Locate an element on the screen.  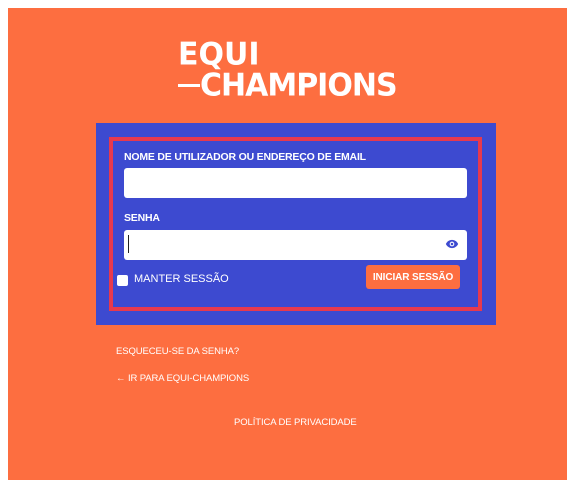
lost-password-link: ESQUECEU-SE DA SENHA? is located at coordinates (177, 351).